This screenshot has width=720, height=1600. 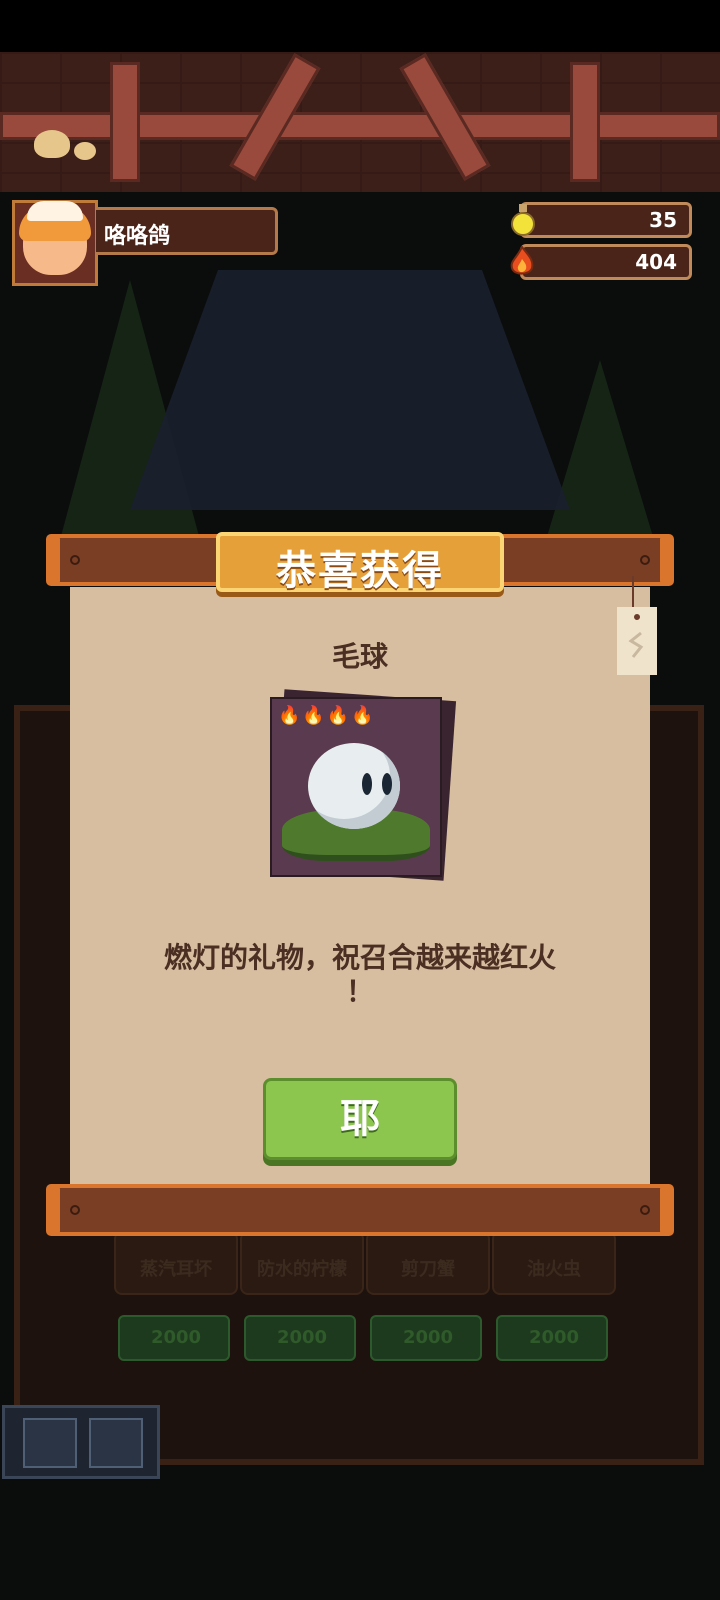 I want to click on roof-header, so click(x=360, y=122).